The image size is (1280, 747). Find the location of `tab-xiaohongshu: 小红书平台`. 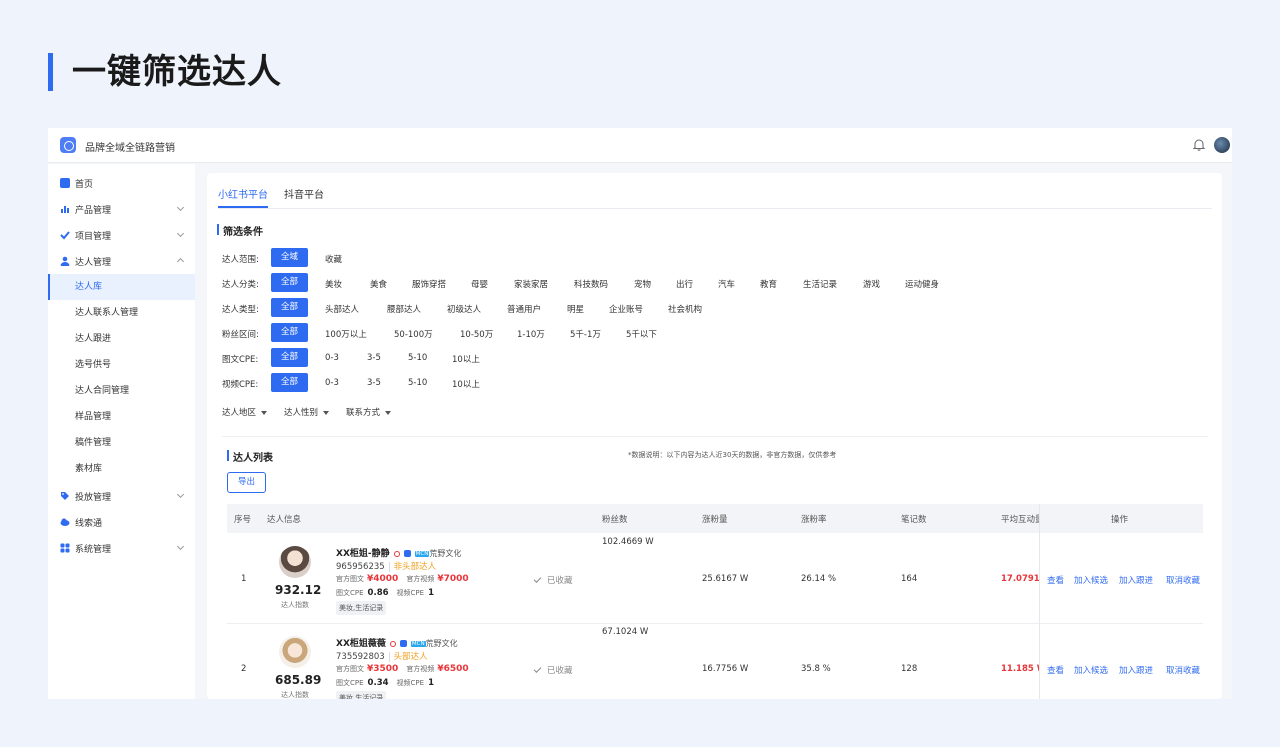

tab-xiaohongshu: 小红书平台 is located at coordinates (243, 193).